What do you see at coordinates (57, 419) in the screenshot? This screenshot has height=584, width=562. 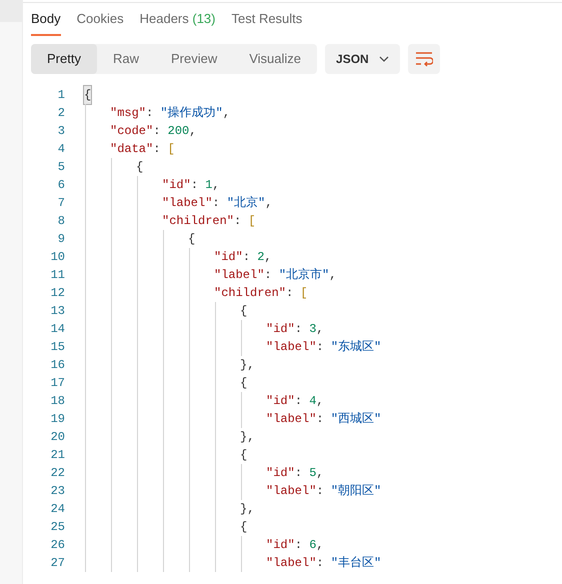 I see `line-number: 19` at bounding box center [57, 419].